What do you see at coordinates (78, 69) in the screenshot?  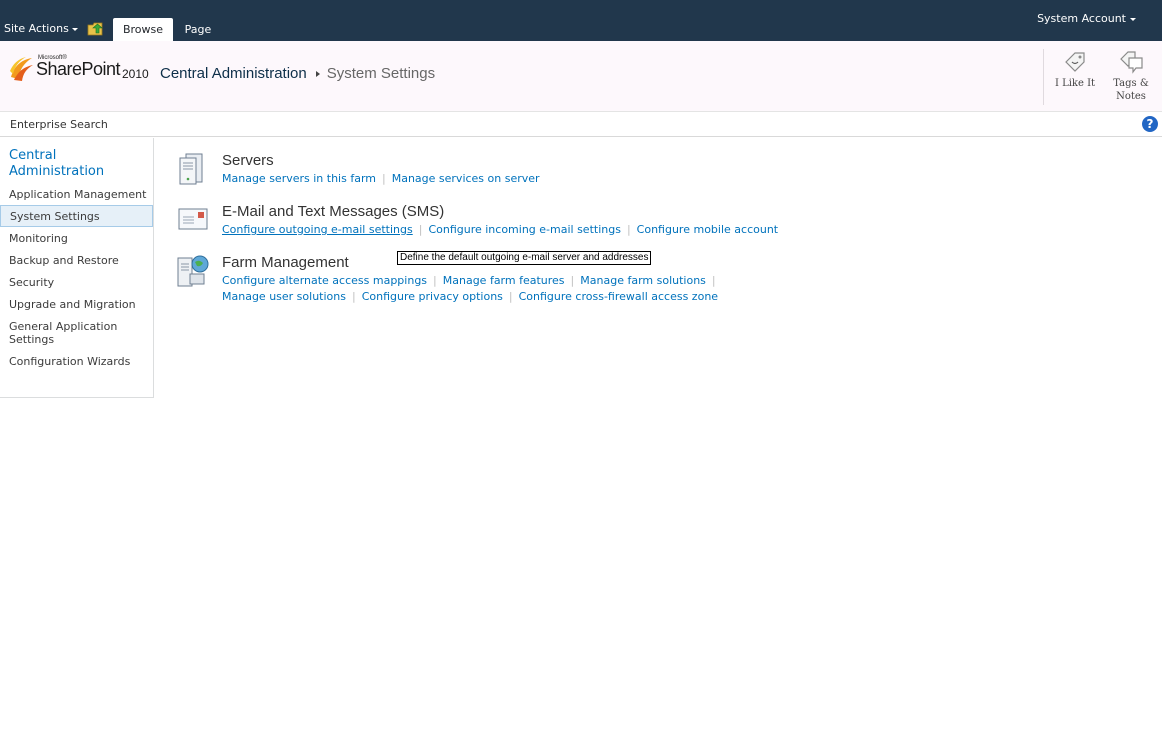 I see `logo-product-text: SharePoint` at bounding box center [78, 69].